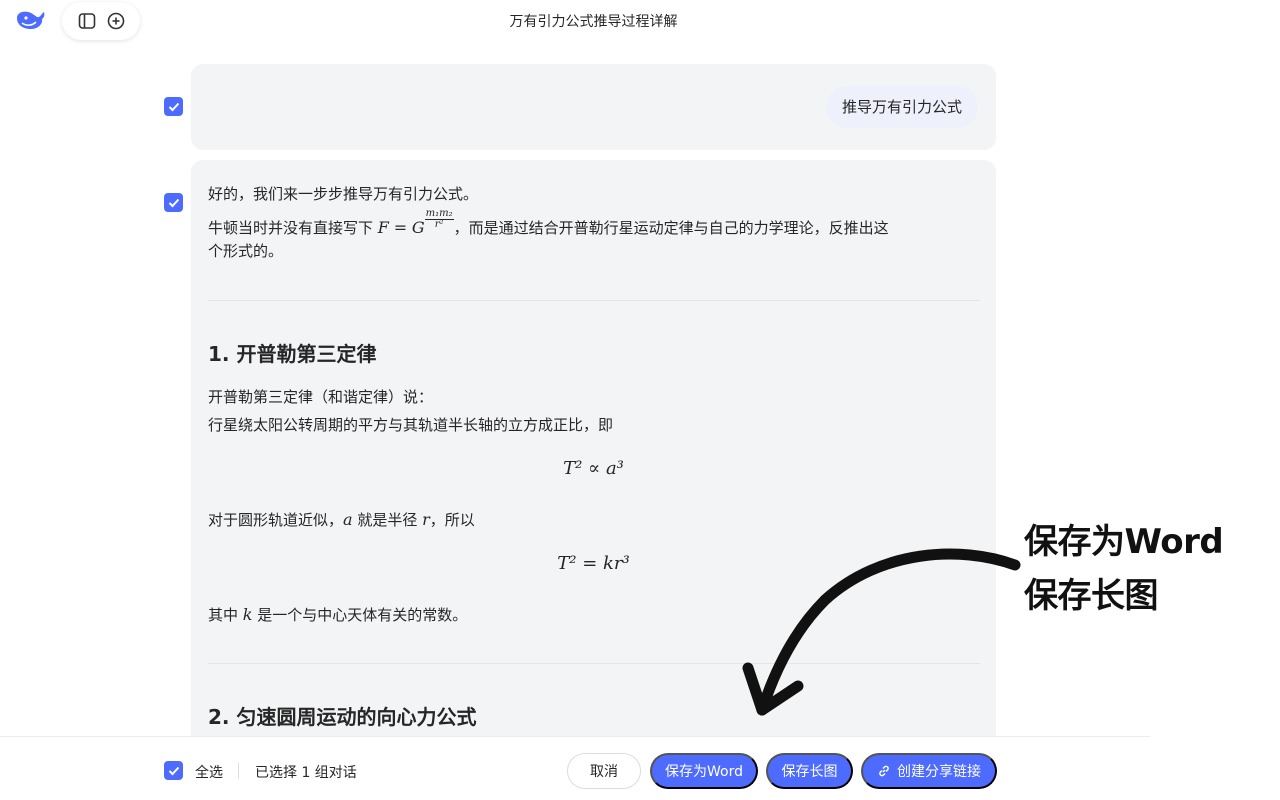 The image size is (1280, 800). What do you see at coordinates (238, 771) in the screenshot?
I see `separator` at bounding box center [238, 771].